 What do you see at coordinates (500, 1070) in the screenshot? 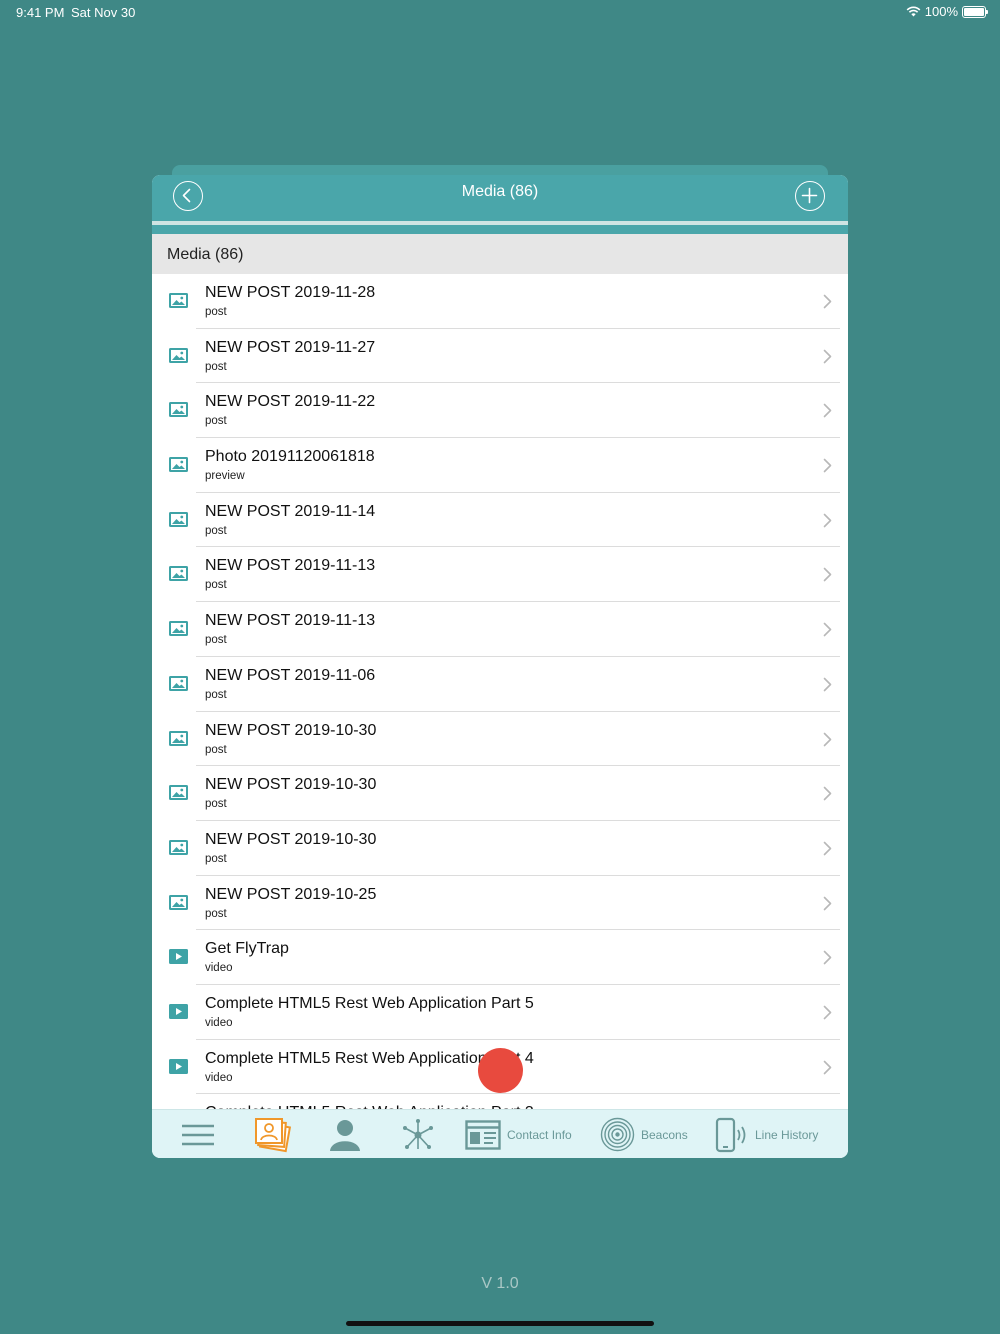
I see `touch-indicator` at bounding box center [500, 1070].